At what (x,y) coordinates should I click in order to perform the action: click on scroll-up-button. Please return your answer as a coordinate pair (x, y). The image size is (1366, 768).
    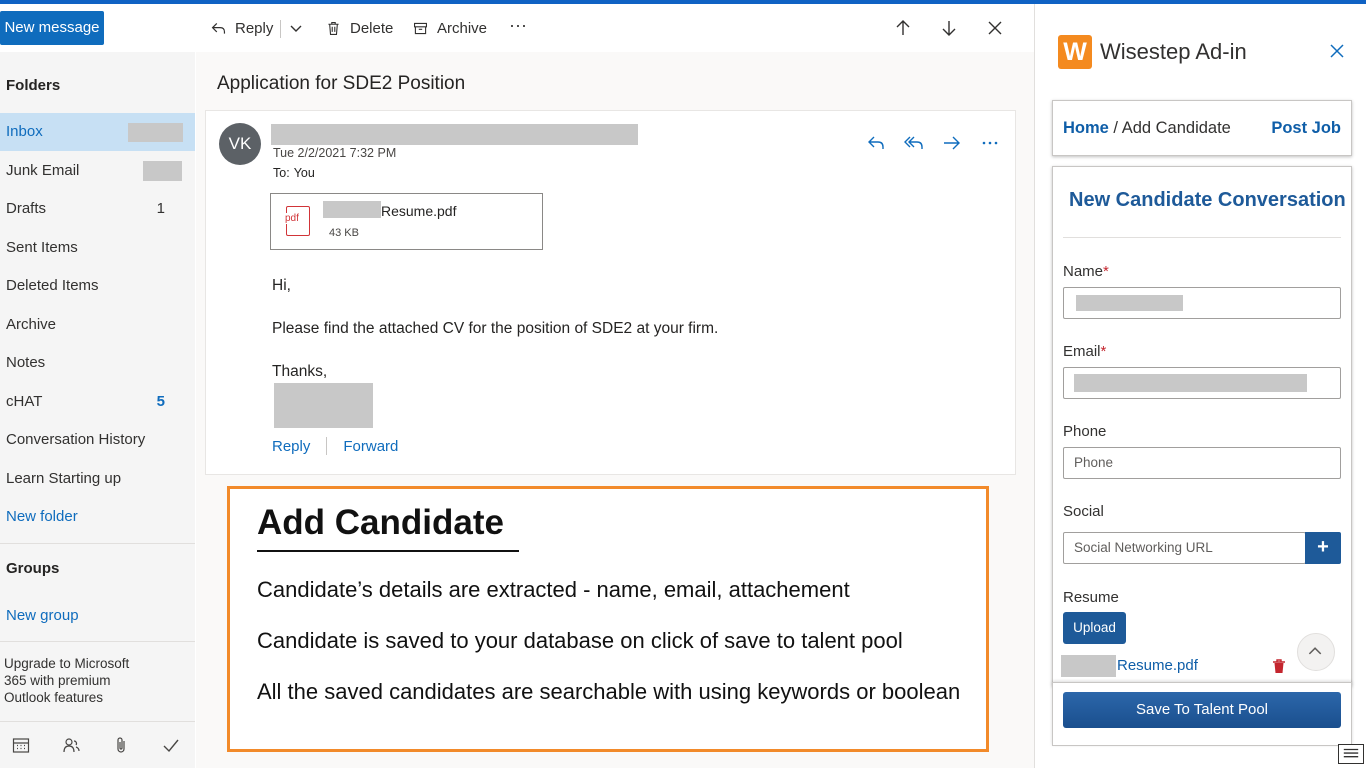
    Looking at the image, I should click on (1316, 652).